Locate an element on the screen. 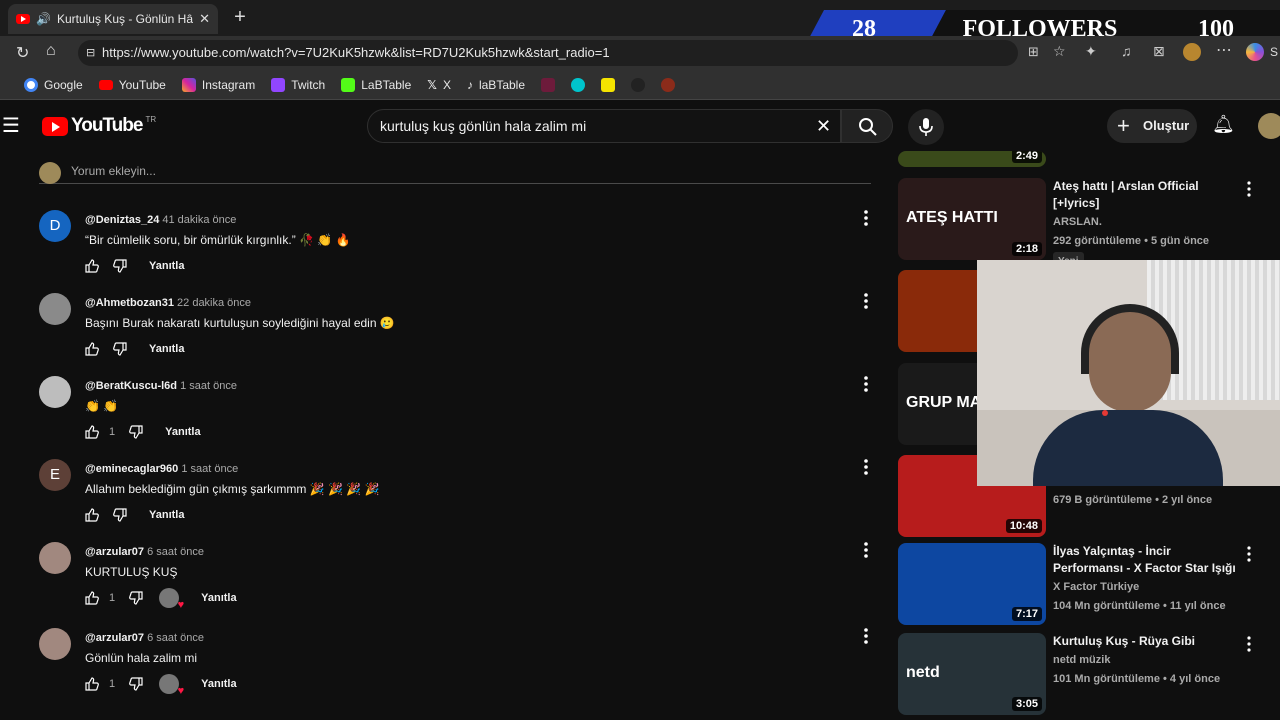  canva-bookmark-icon is located at coordinates (578, 84).